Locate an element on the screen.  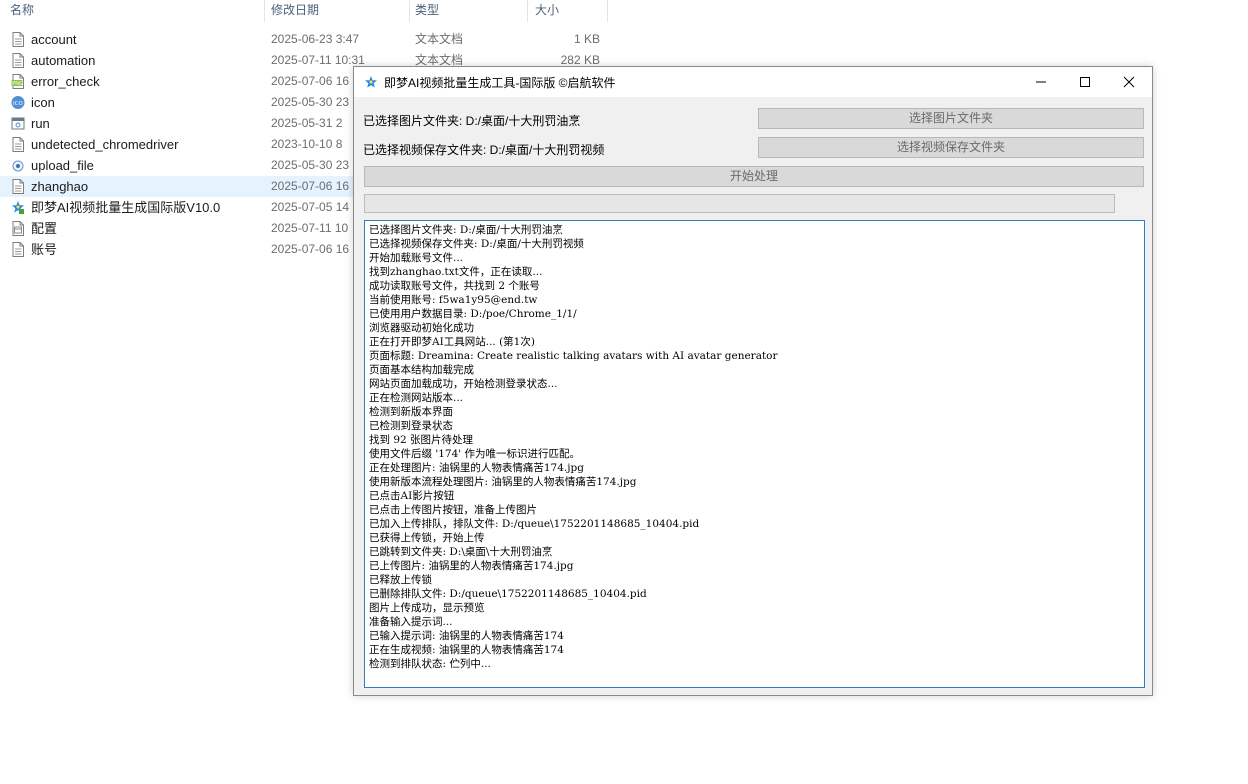
log-line: 已输入提示词: 油锅里的人物表情痛苦174 is located at coordinates (466, 636).